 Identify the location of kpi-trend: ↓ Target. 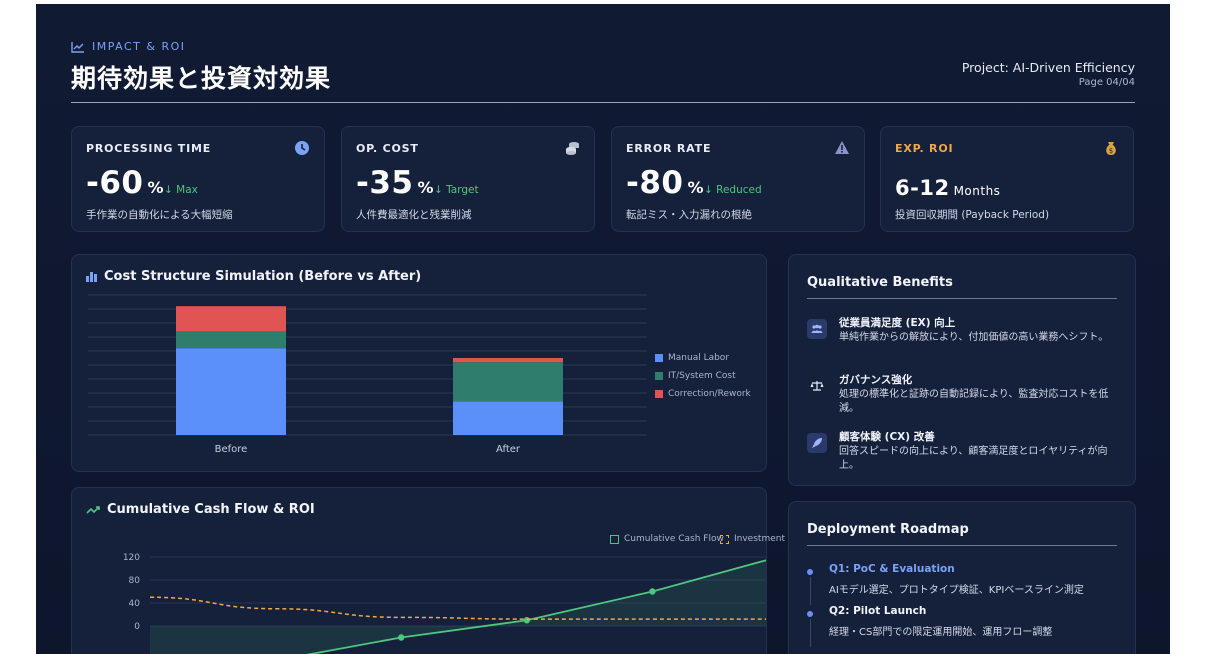
(456, 190).